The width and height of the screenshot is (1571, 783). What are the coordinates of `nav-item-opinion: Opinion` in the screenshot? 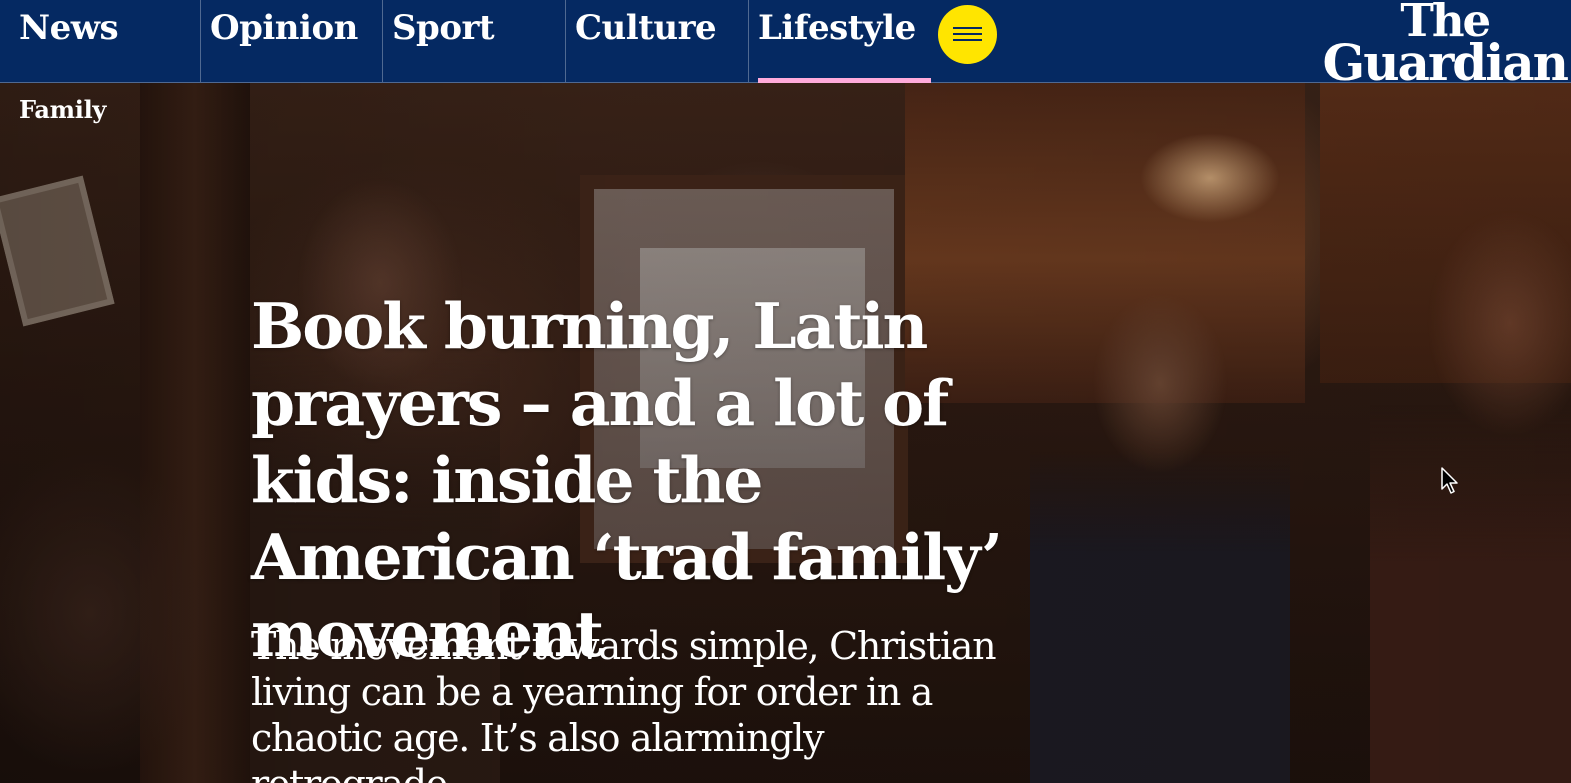 It's located at (291, 41).